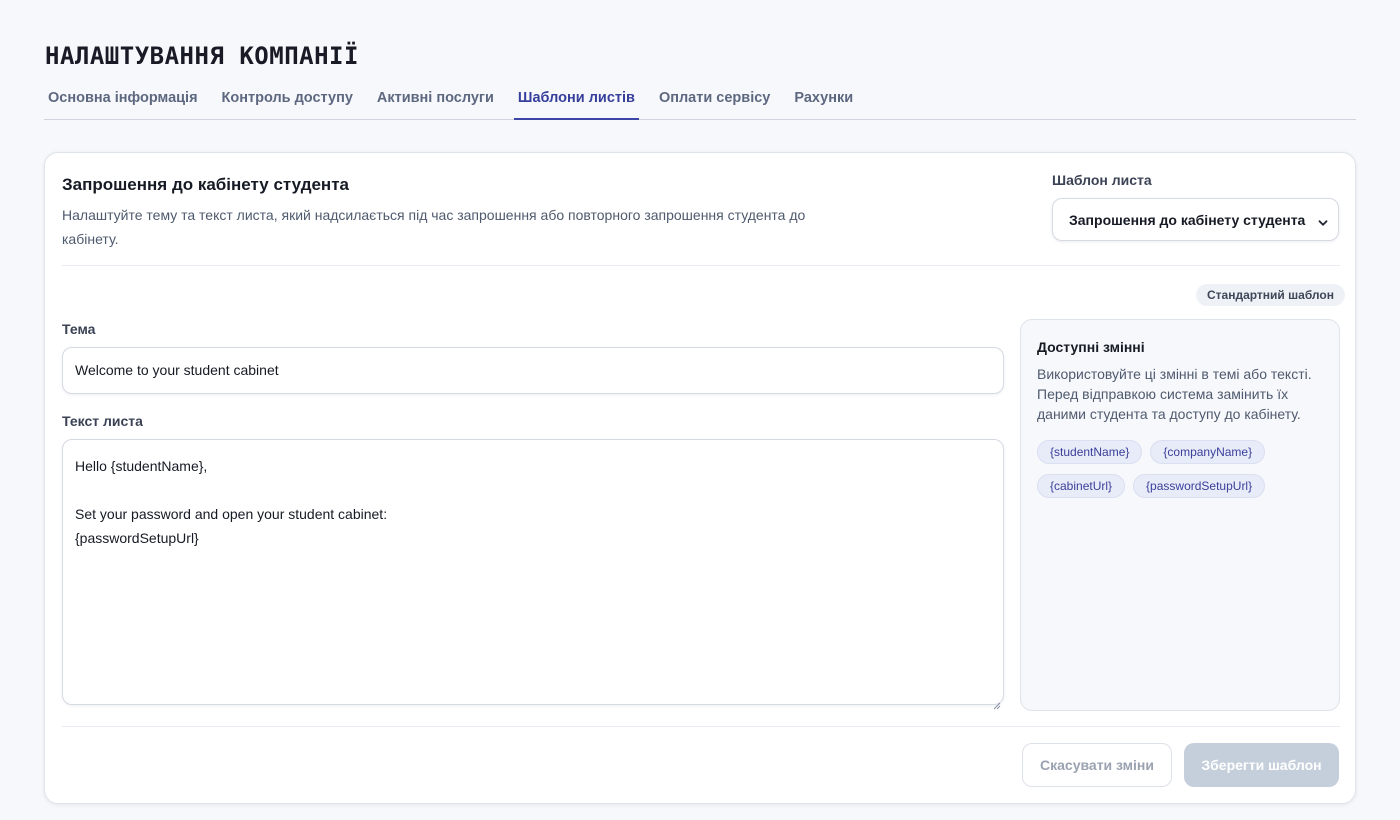 This screenshot has width=1400, height=820. Describe the element at coordinates (1187, 219) in the screenshot. I see `template-select-value: Запрошення до кабінету студента` at that location.